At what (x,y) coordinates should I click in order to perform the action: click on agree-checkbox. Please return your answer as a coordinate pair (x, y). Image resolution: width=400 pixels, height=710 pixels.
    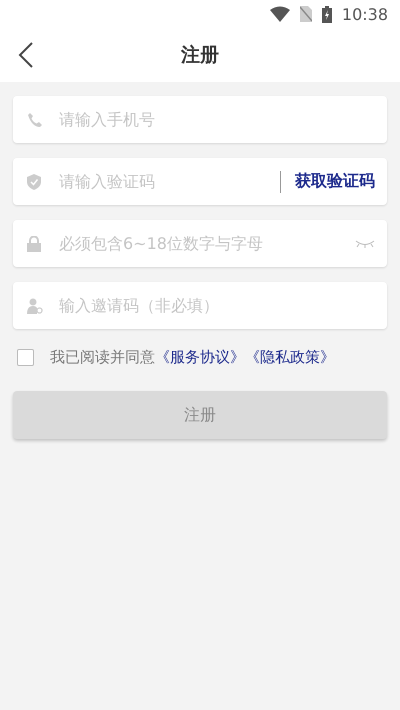
    Looking at the image, I should click on (25, 357).